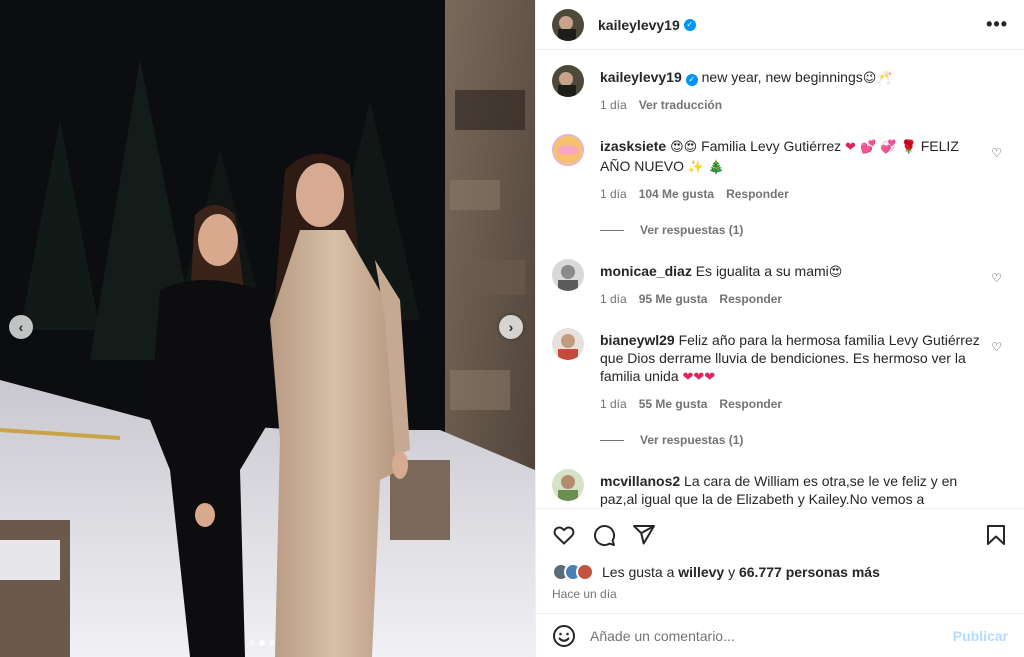 This screenshot has width=1024, height=657. What do you see at coordinates (573, 572) in the screenshot?
I see `liker-avatars` at bounding box center [573, 572].